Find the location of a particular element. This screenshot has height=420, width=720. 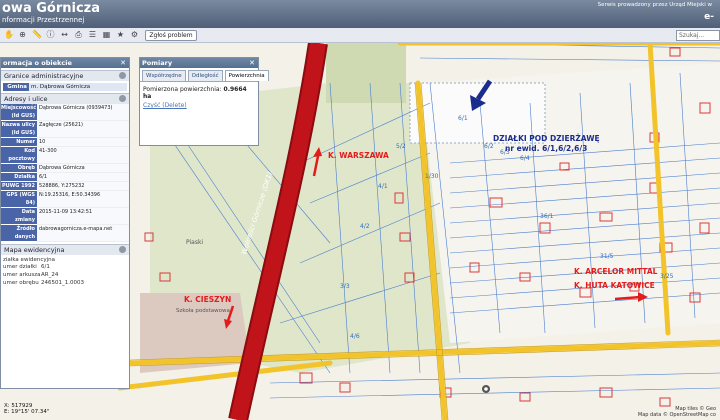

grid-icon: ▦ is located at coordinates (106, 34).